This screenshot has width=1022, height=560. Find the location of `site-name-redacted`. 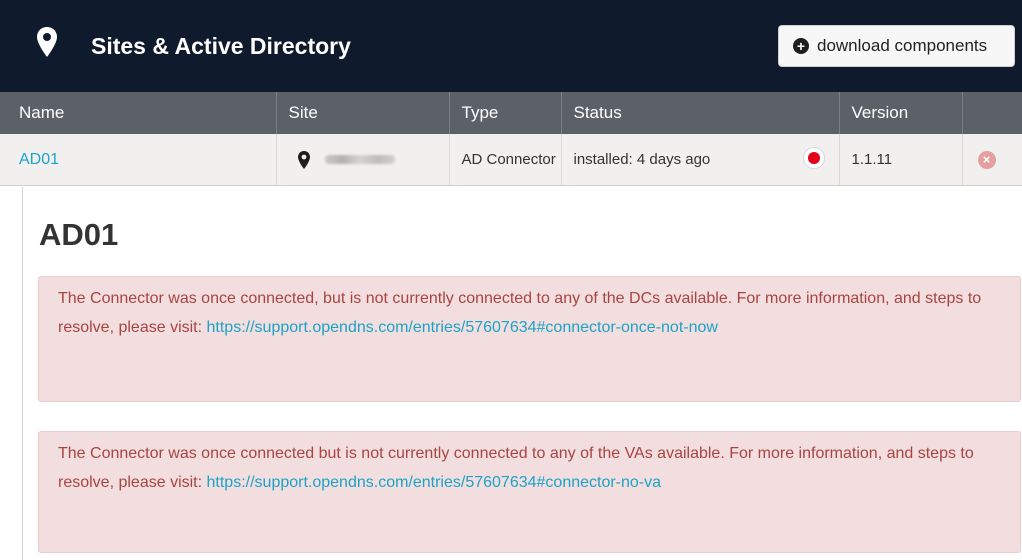

site-name-redacted is located at coordinates (359, 159).